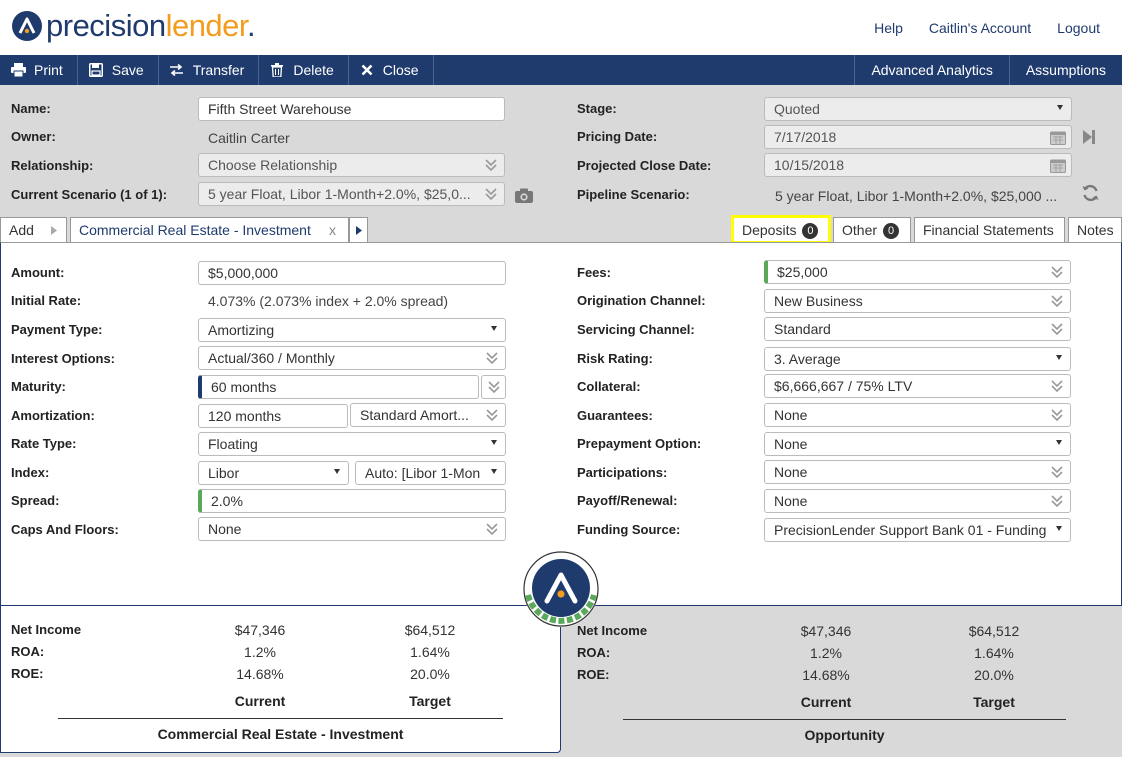 The width and height of the screenshot is (1122, 757). I want to click on precisionlender-logo: precisionlender., so click(134, 26).